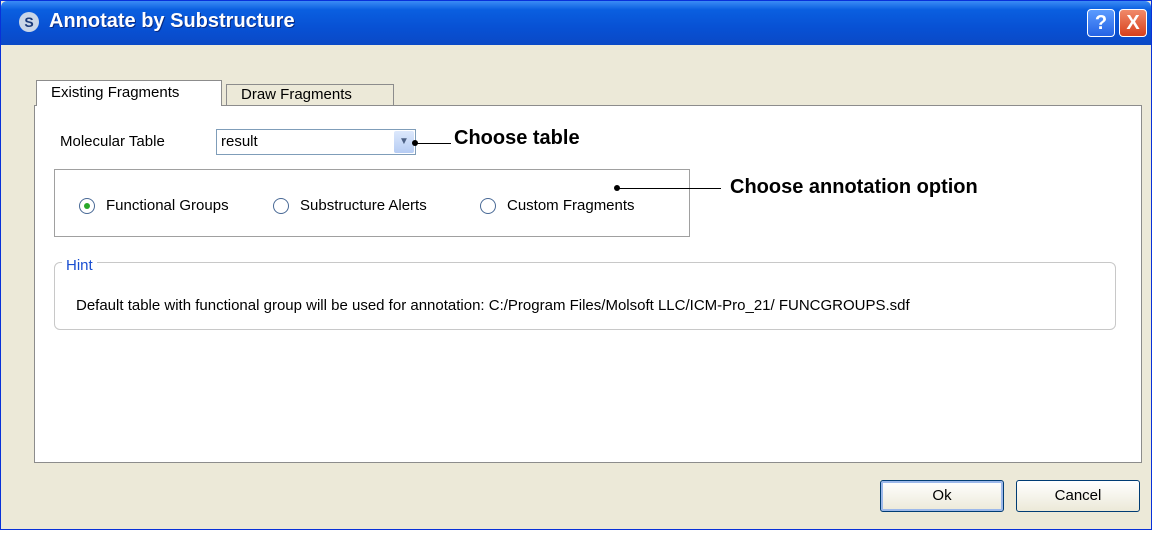 Image resolution: width=1158 pixels, height=534 pixels. Describe the element at coordinates (363, 205) in the screenshot. I see `radio-label-substructure-alerts: Substructure Alerts` at that location.